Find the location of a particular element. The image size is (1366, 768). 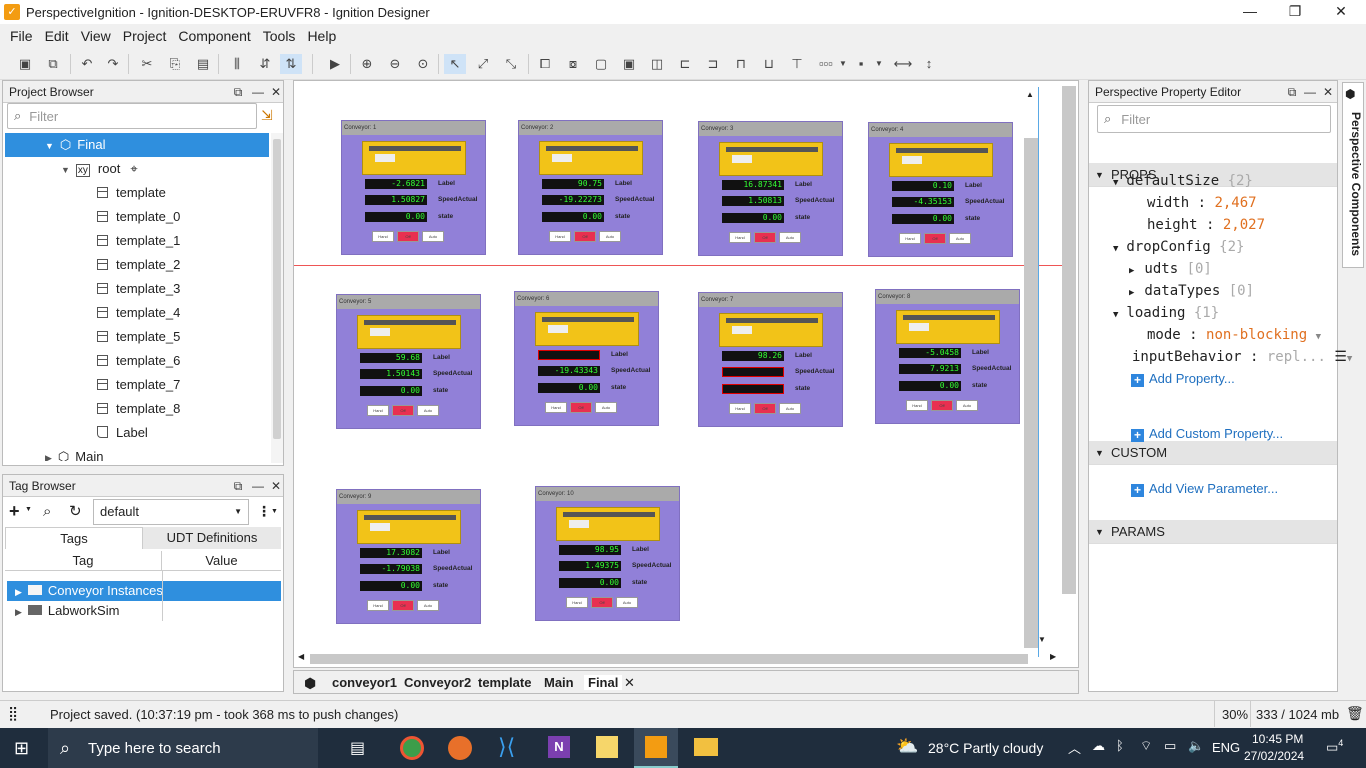

grid-icon: ⣿ is located at coordinates (13, 713).